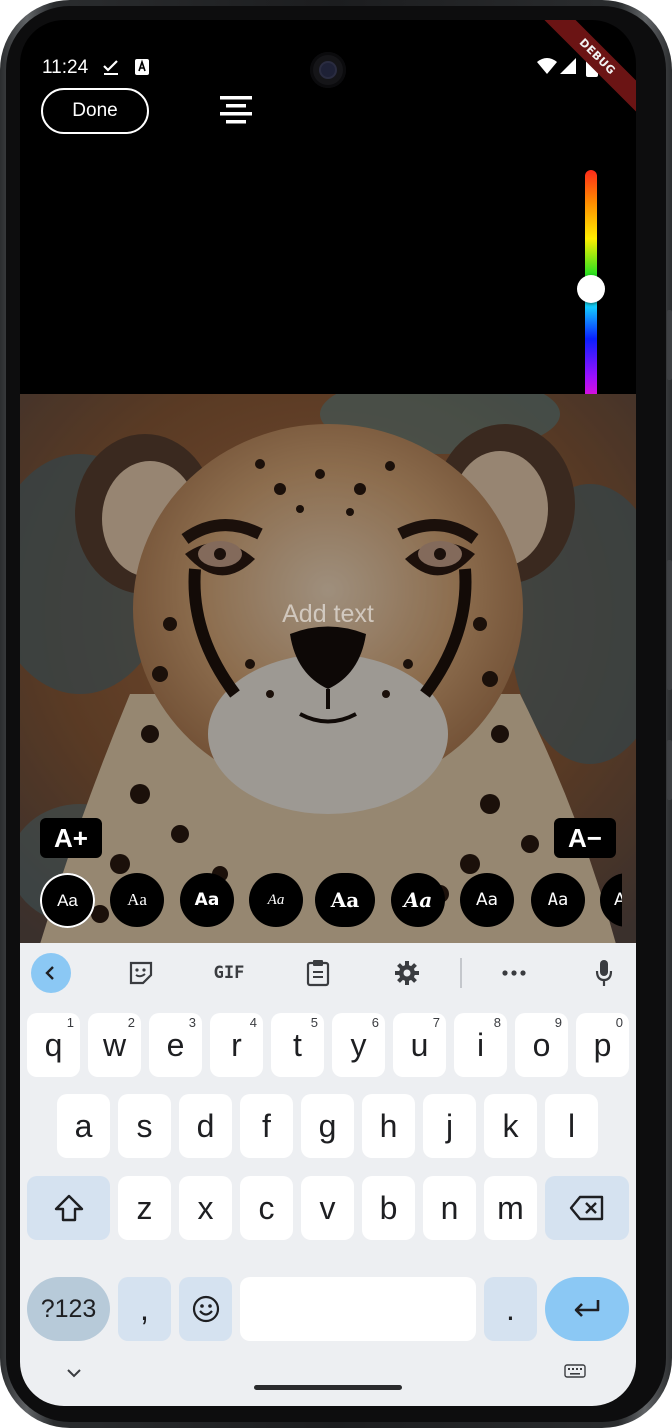 The height and width of the screenshot is (1428, 672). I want to click on shift-key, so click(68, 1208).